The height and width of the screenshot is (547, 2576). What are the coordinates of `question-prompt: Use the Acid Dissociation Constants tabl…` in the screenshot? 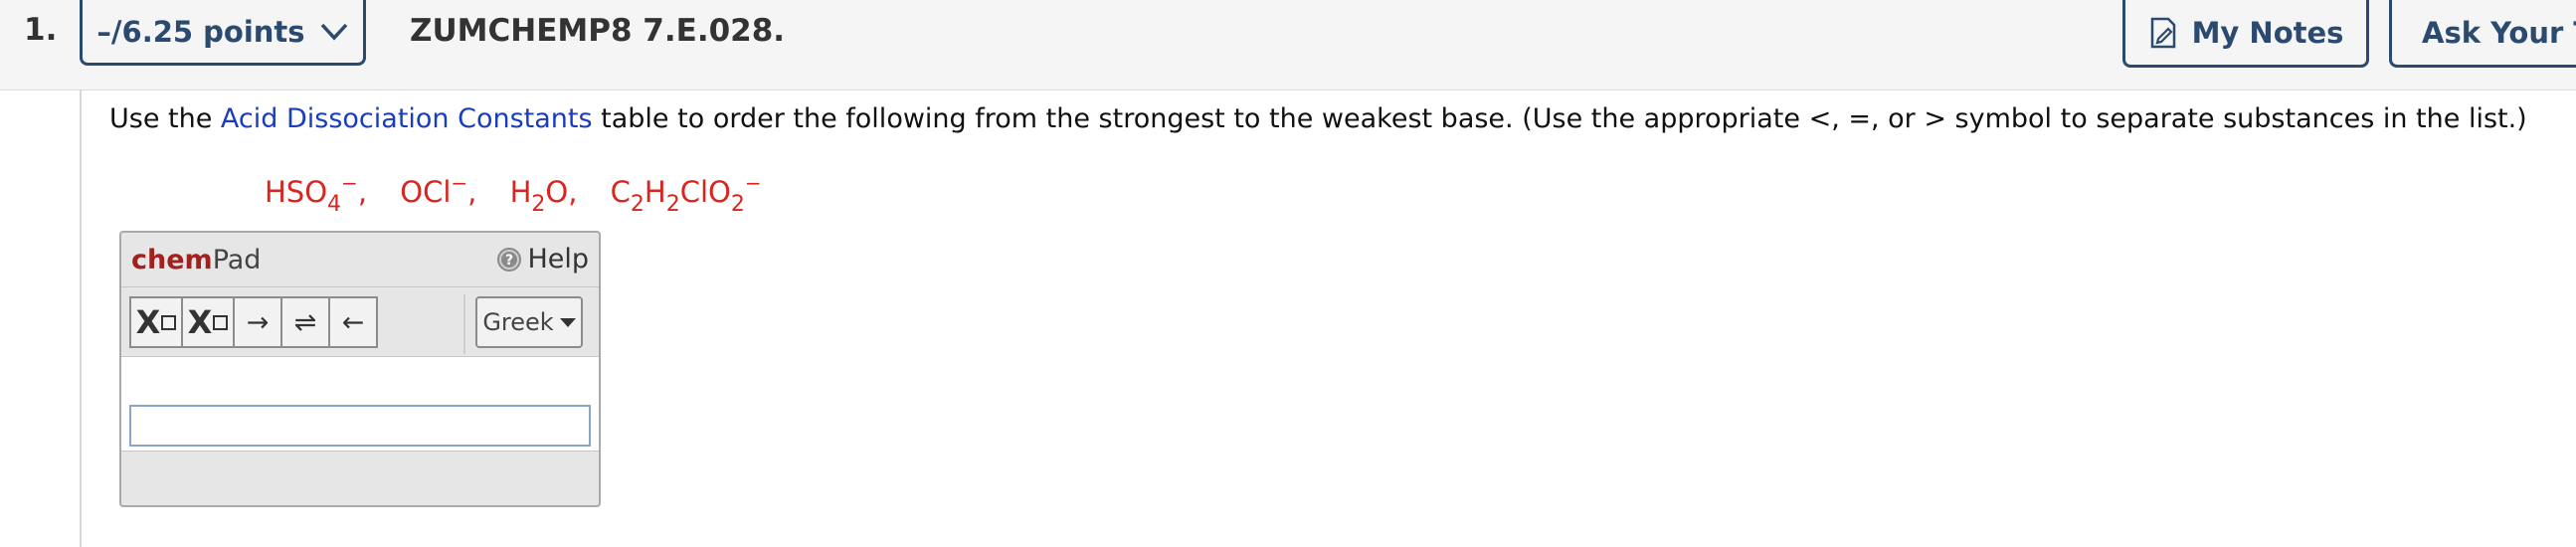 It's located at (1318, 118).